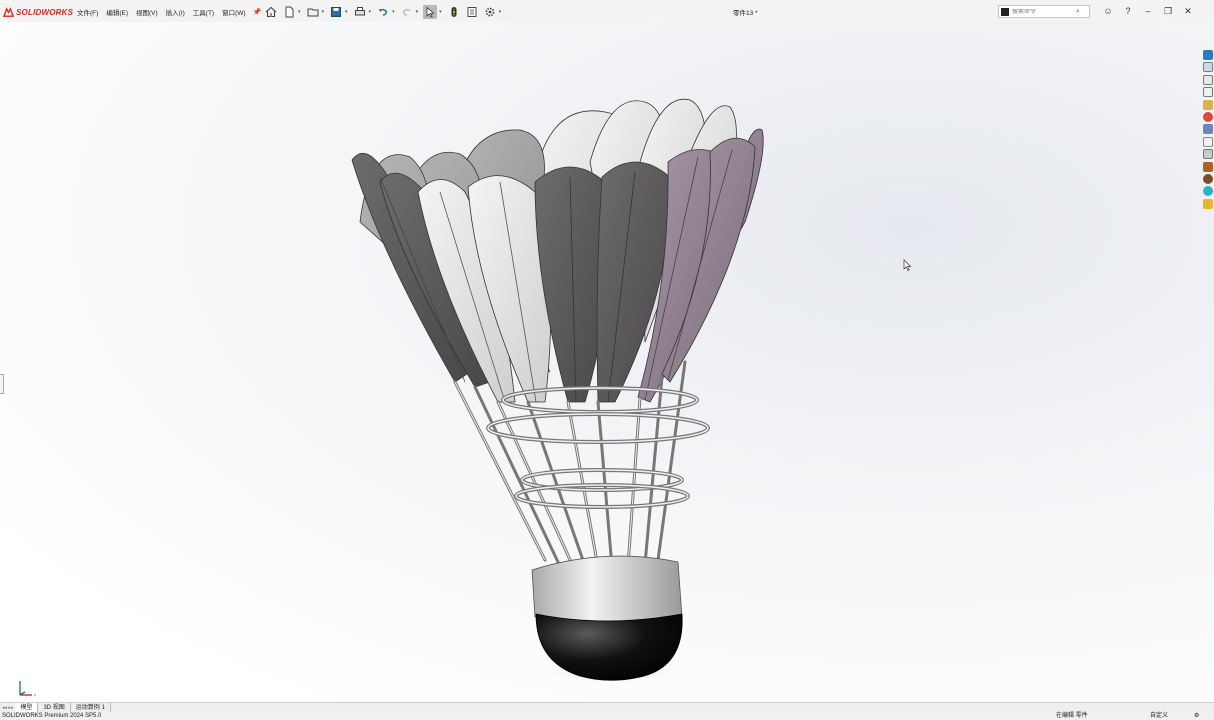 The height and width of the screenshot is (720, 1214). Describe the element at coordinates (299, 12) in the screenshot. I see `new-dropdown-icon: ▾` at that location.